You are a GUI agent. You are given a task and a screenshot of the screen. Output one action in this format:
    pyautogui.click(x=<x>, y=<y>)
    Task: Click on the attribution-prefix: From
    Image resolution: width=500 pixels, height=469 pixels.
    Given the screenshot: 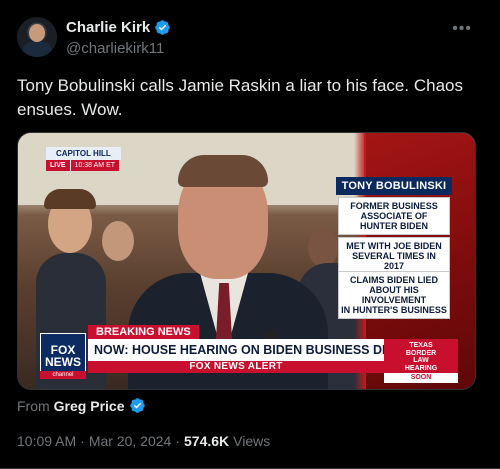 What is the action you would take?
    pyautogui.click(x=33, y=405)
    